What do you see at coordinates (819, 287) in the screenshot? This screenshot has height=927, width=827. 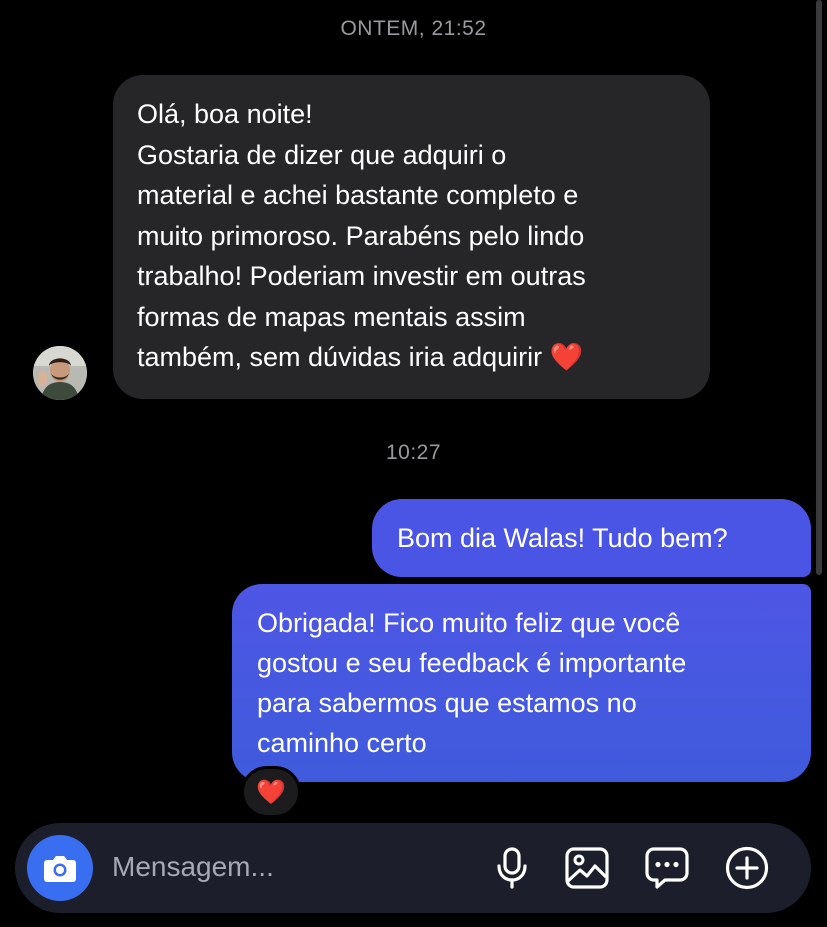 I see `scrollbar` at bounding box center [819, 287].